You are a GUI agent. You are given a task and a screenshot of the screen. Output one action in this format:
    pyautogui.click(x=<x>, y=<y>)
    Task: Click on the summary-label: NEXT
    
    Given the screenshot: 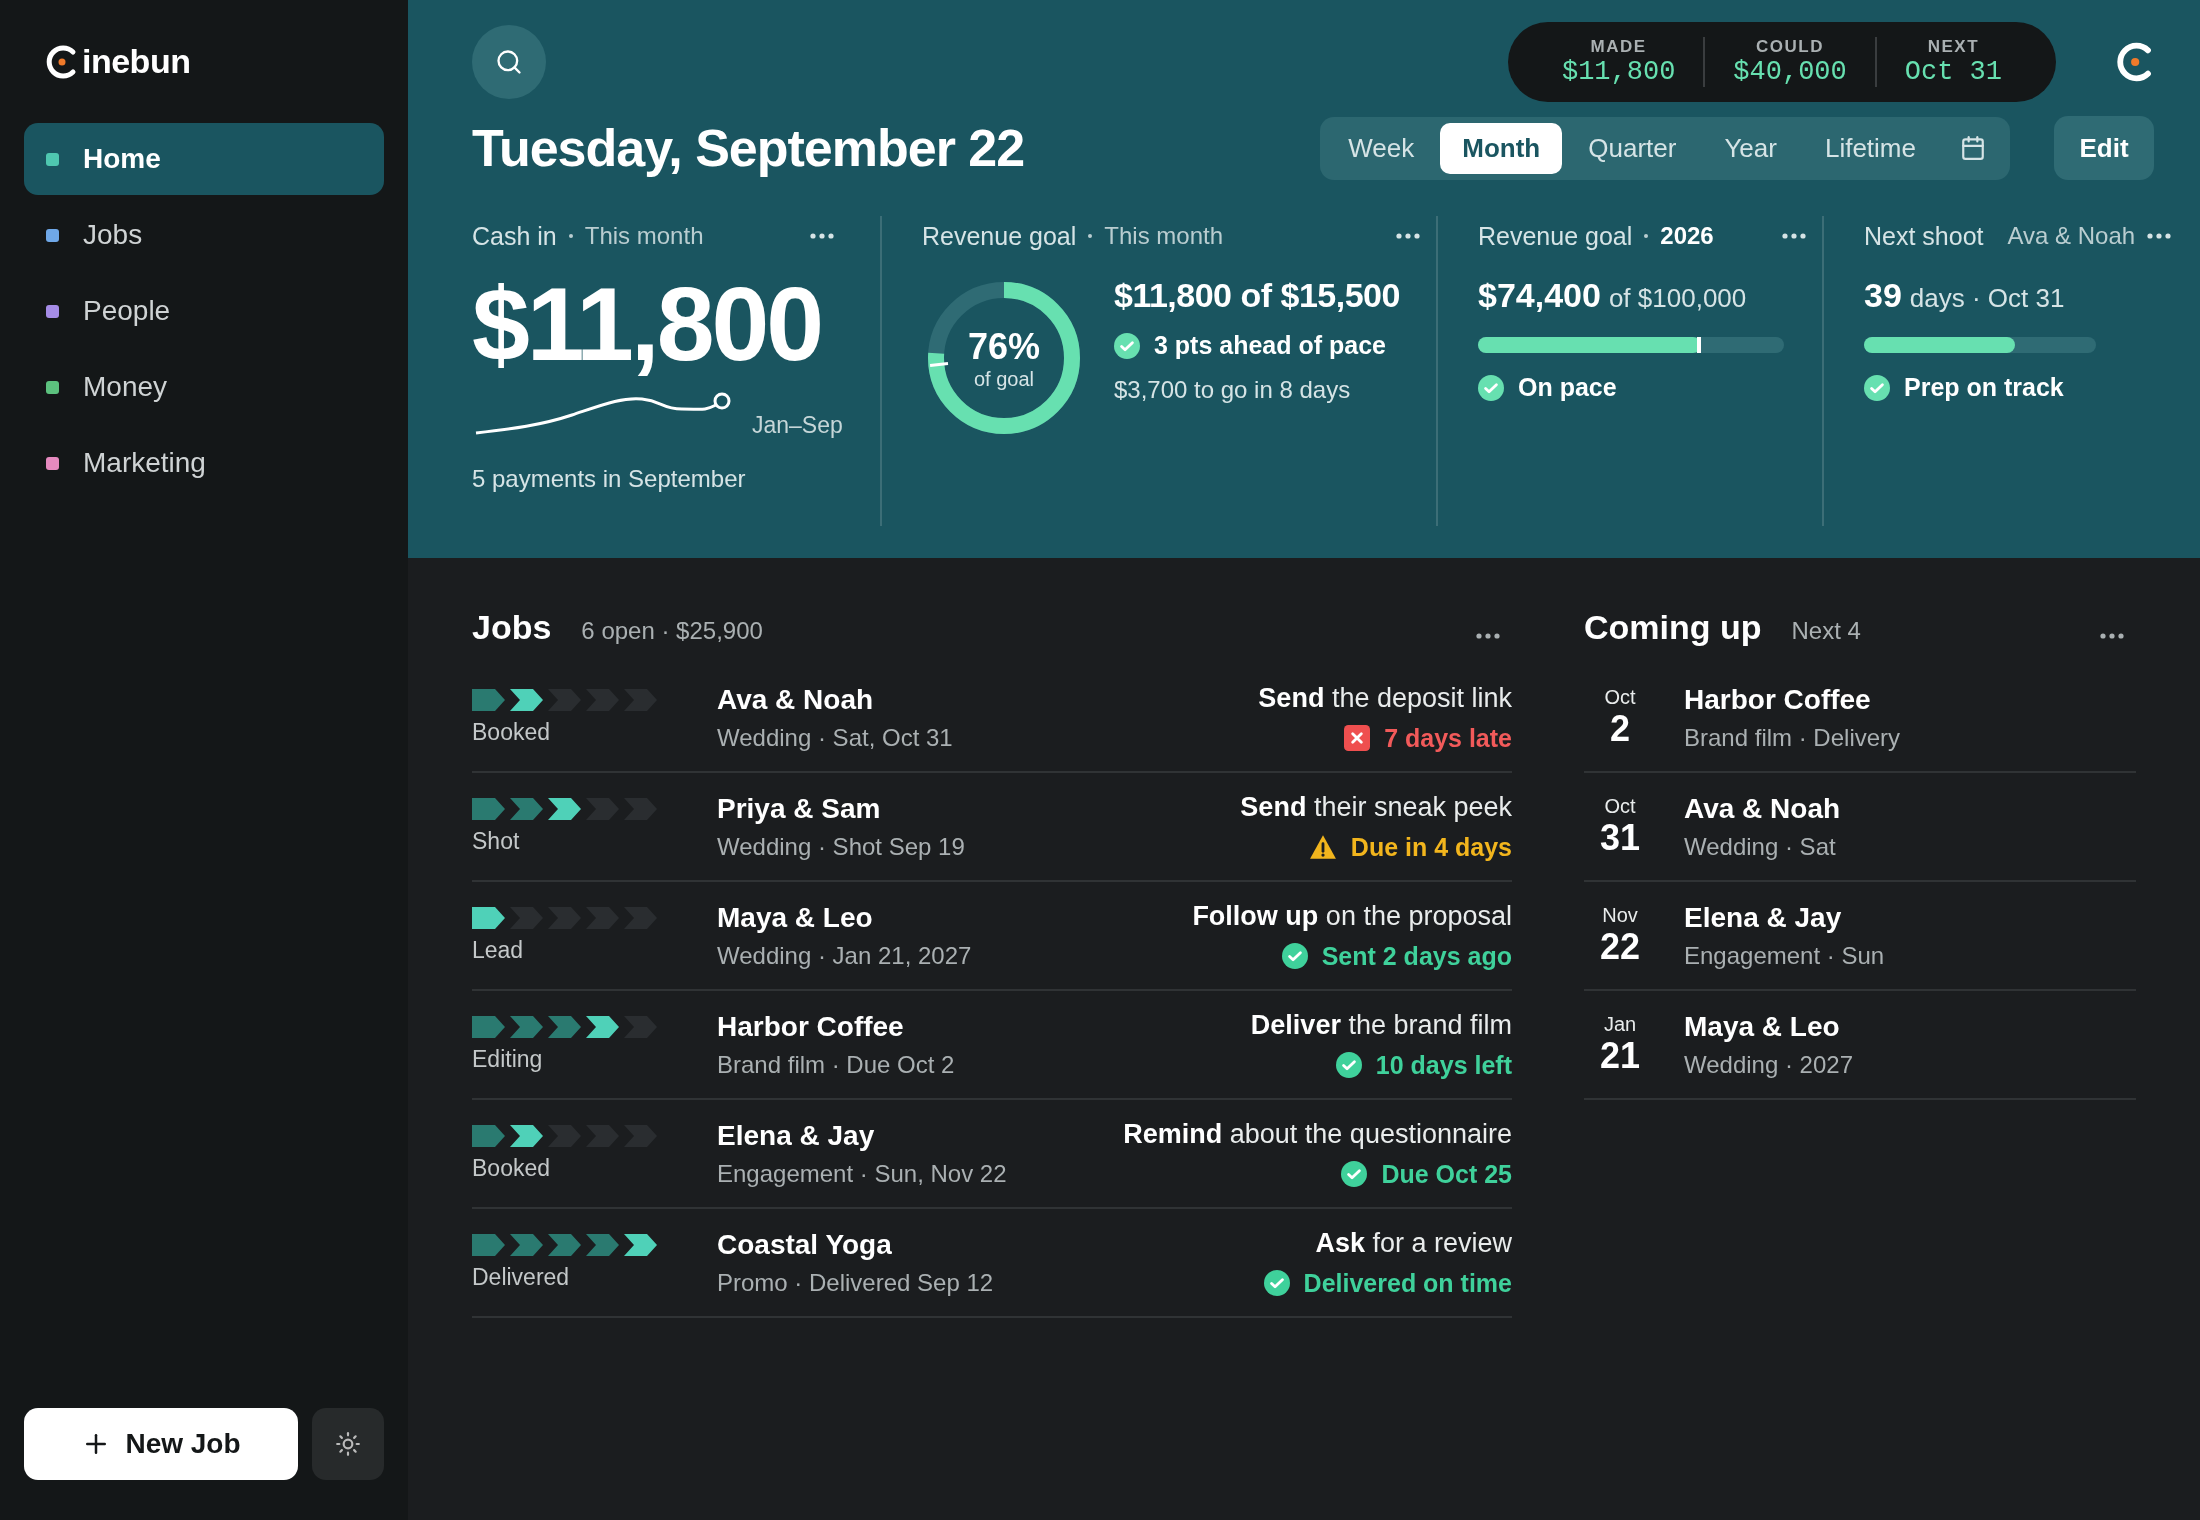 What is the action you would take?
    pyautogui.click(x=1953, y=47)
    